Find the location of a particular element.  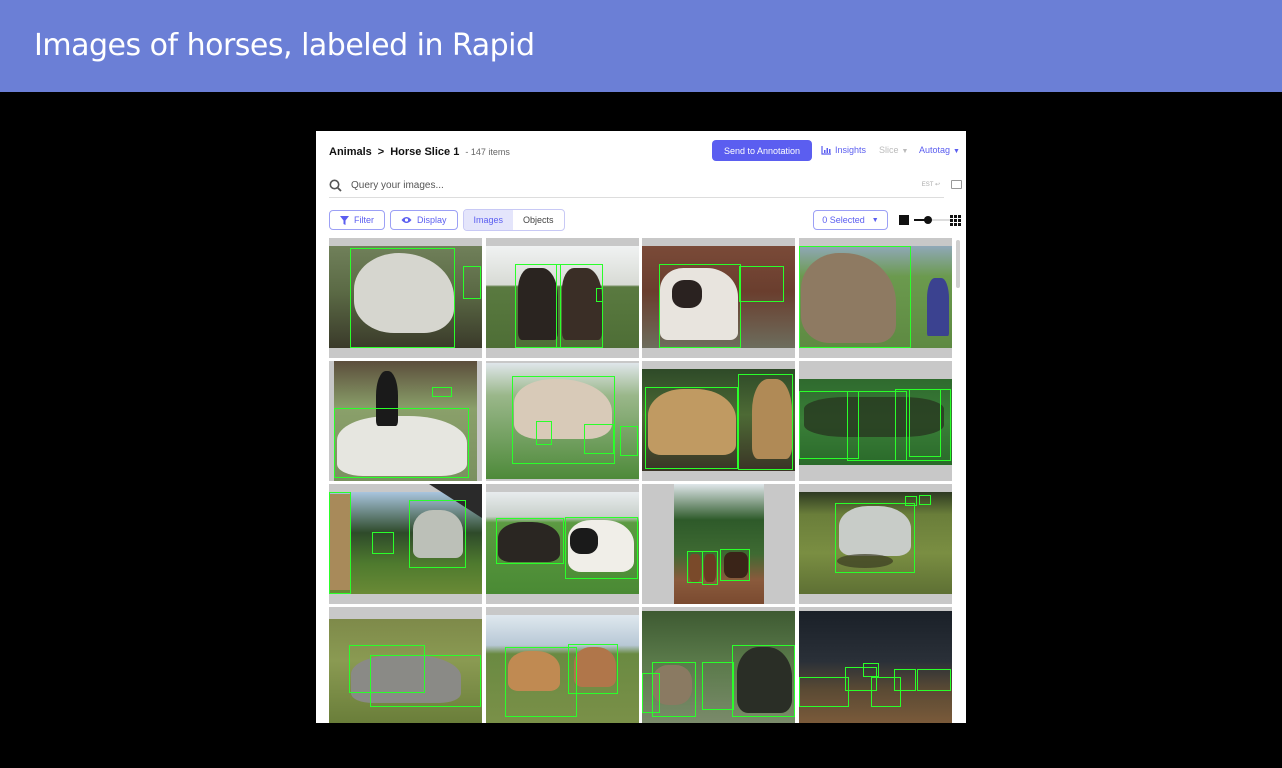

view-toggle: Images Objects is located at coordinates (513, 220).